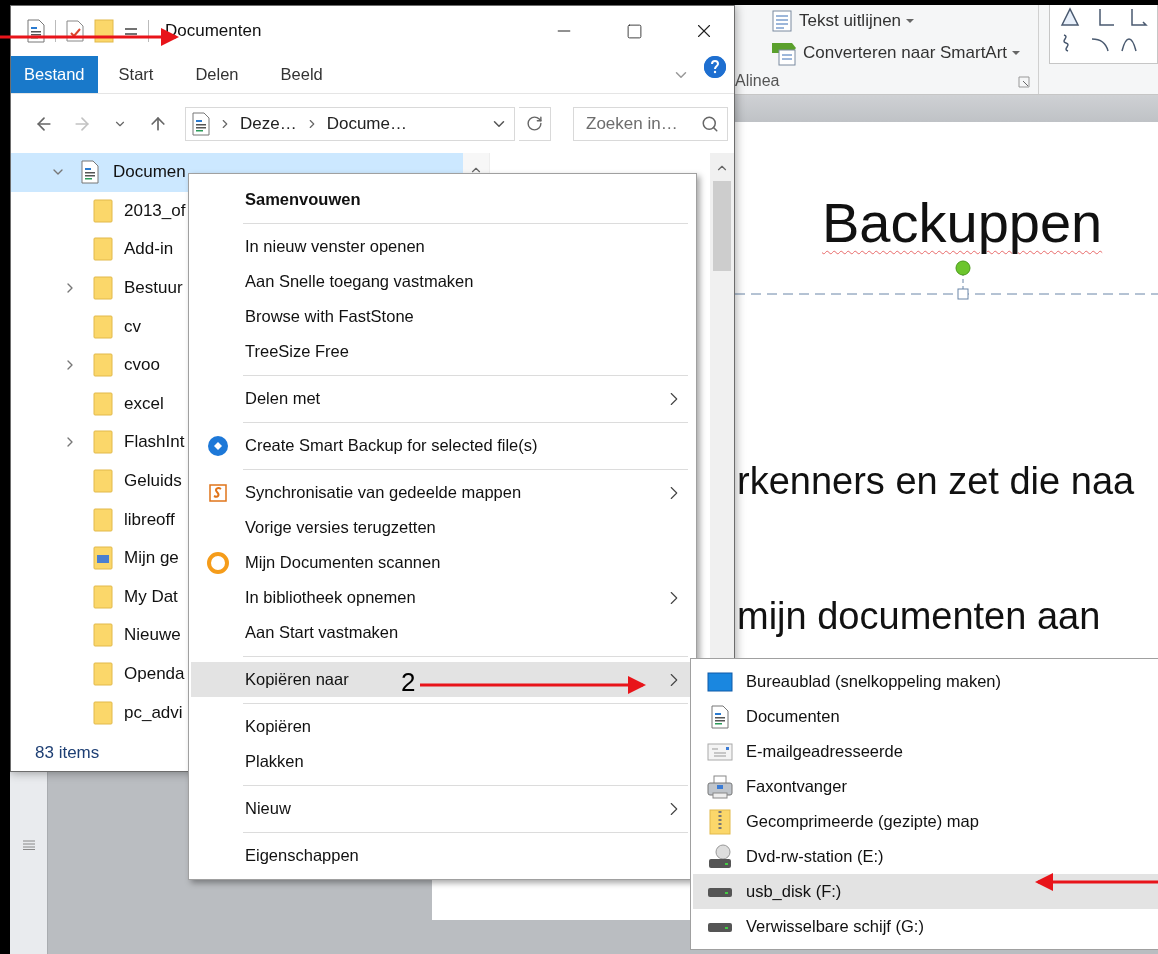 This screenshot has width=1158, height=954. I want to click on slide-title: Backuppen, so click(962, 222).